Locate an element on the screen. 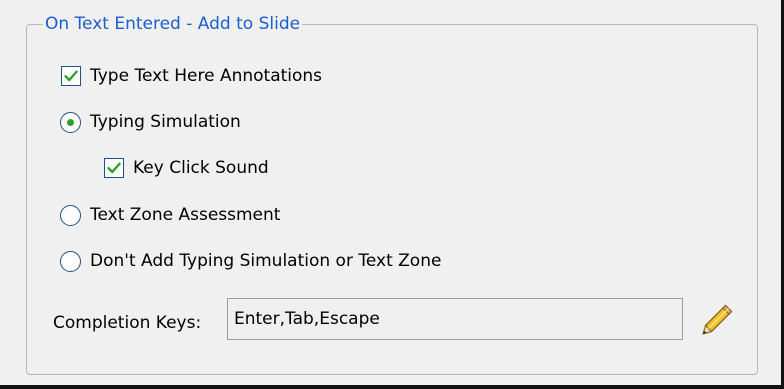 This screenshot has height=389, width=784. dont-add-option: Don't Add Typing Simulation or Text Zone is located at coordinates (250, 261).